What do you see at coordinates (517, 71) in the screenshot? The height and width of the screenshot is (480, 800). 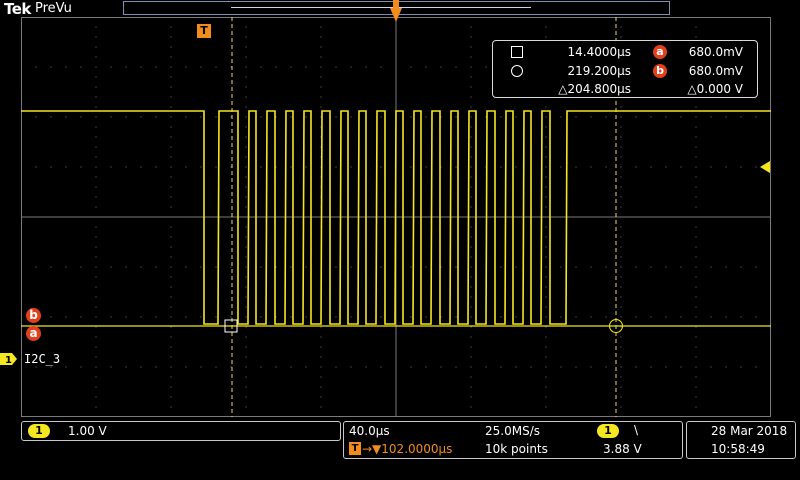 I see `circle-cursor-icon` at bounding box center [517, 71].